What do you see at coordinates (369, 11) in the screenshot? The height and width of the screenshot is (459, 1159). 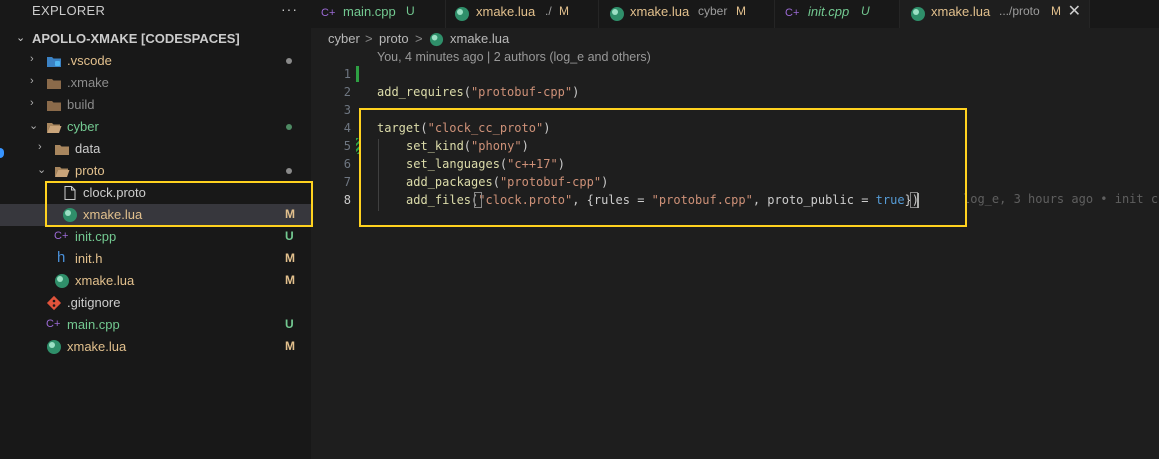 I see `tab-name: main.cpp` at bounding box center [369, 11].